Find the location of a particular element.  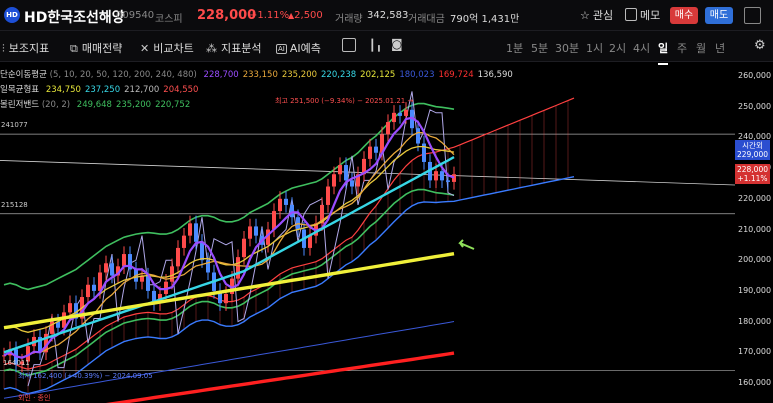

ichimoku-legend: 일목균형표 234,750 237,250 212,700 204,550 is located at coordinates (99, 89).